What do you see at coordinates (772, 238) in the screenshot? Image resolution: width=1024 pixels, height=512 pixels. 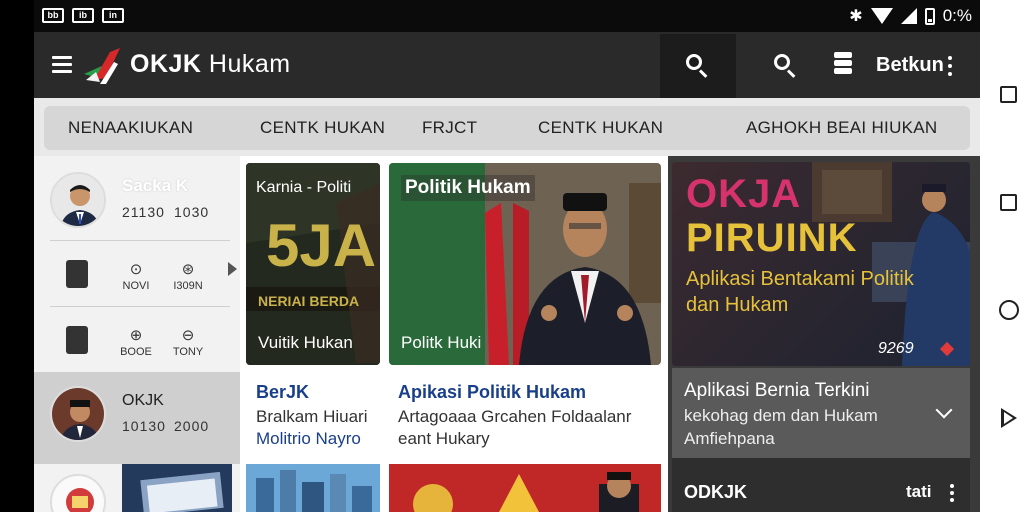 I see `featured-title-line2: PIRUINK` at bounding box center [772, 238].